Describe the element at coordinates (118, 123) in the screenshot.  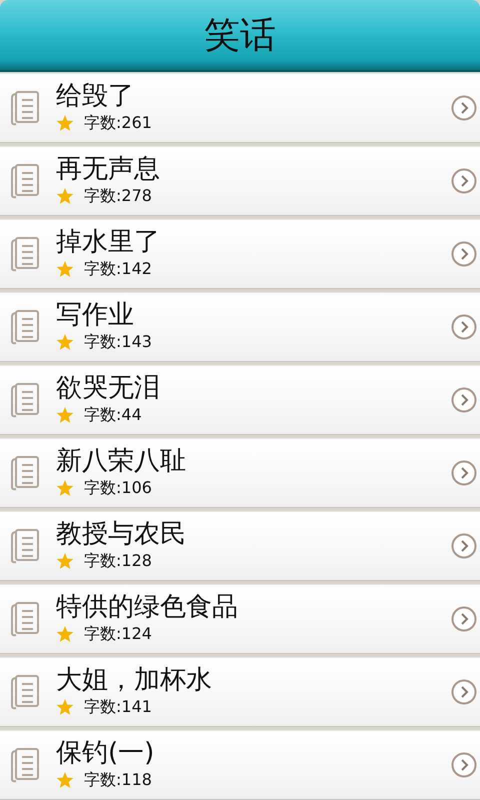
I see `word-count: 字数:261` at that location.